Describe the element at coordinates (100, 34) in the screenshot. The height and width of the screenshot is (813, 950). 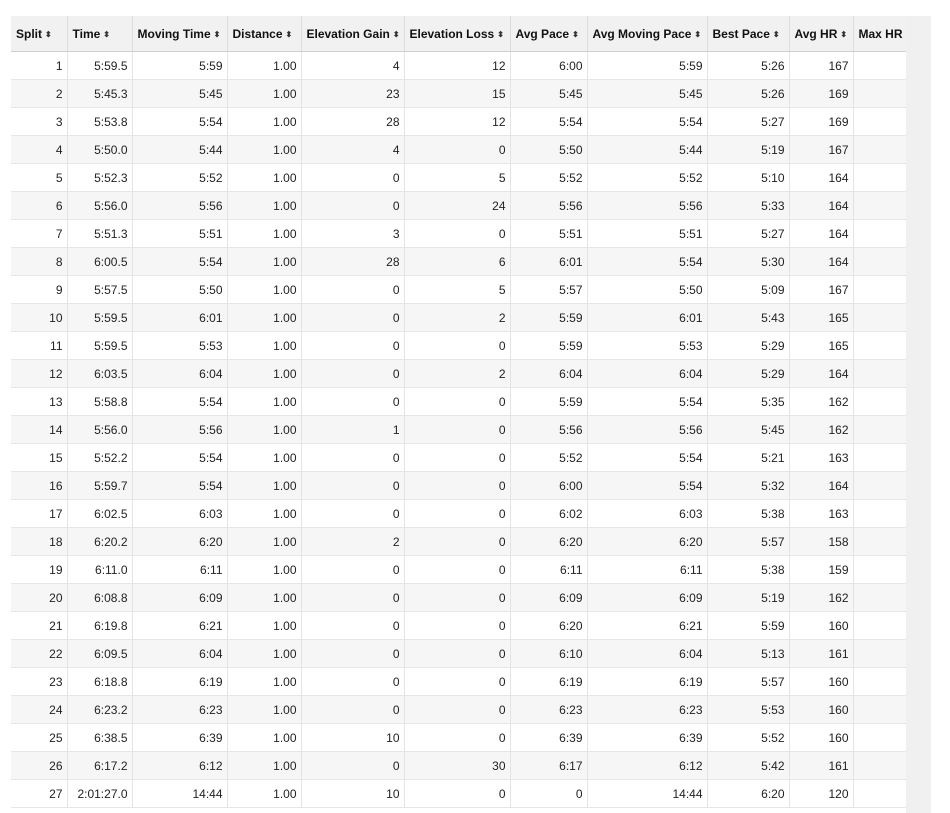
I see `column-header-time: Time ⬍` at that location.